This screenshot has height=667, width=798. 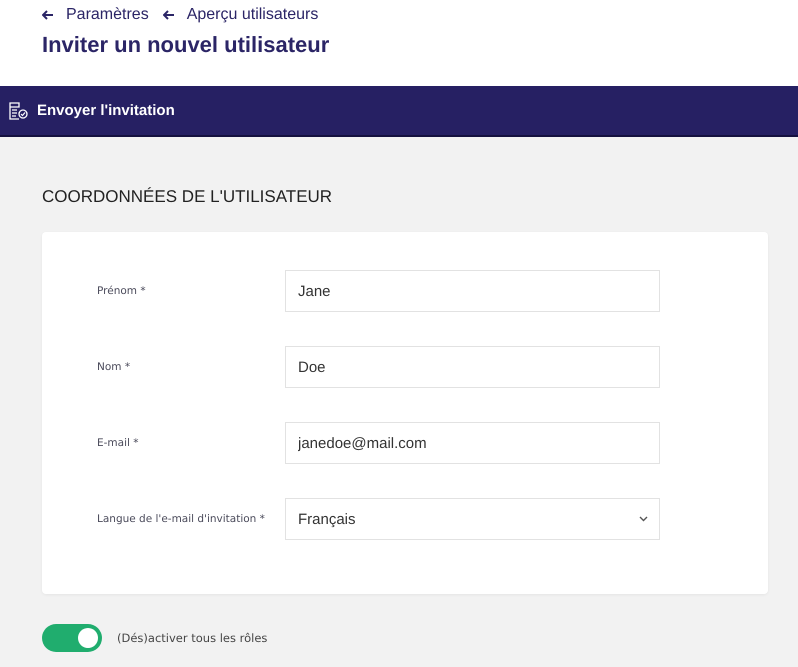 I want to click on language-select: Français, so click(x=472, y=519).